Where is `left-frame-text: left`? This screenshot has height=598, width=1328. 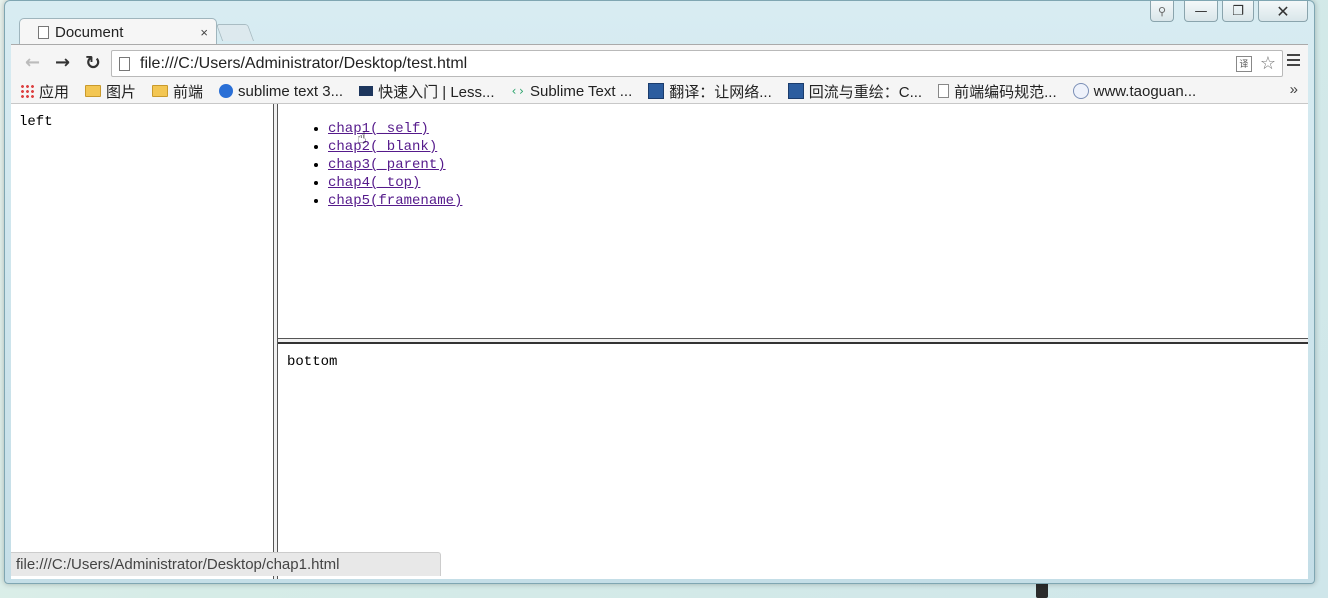 left-frame-text: left is located at coordinates (36, 122).